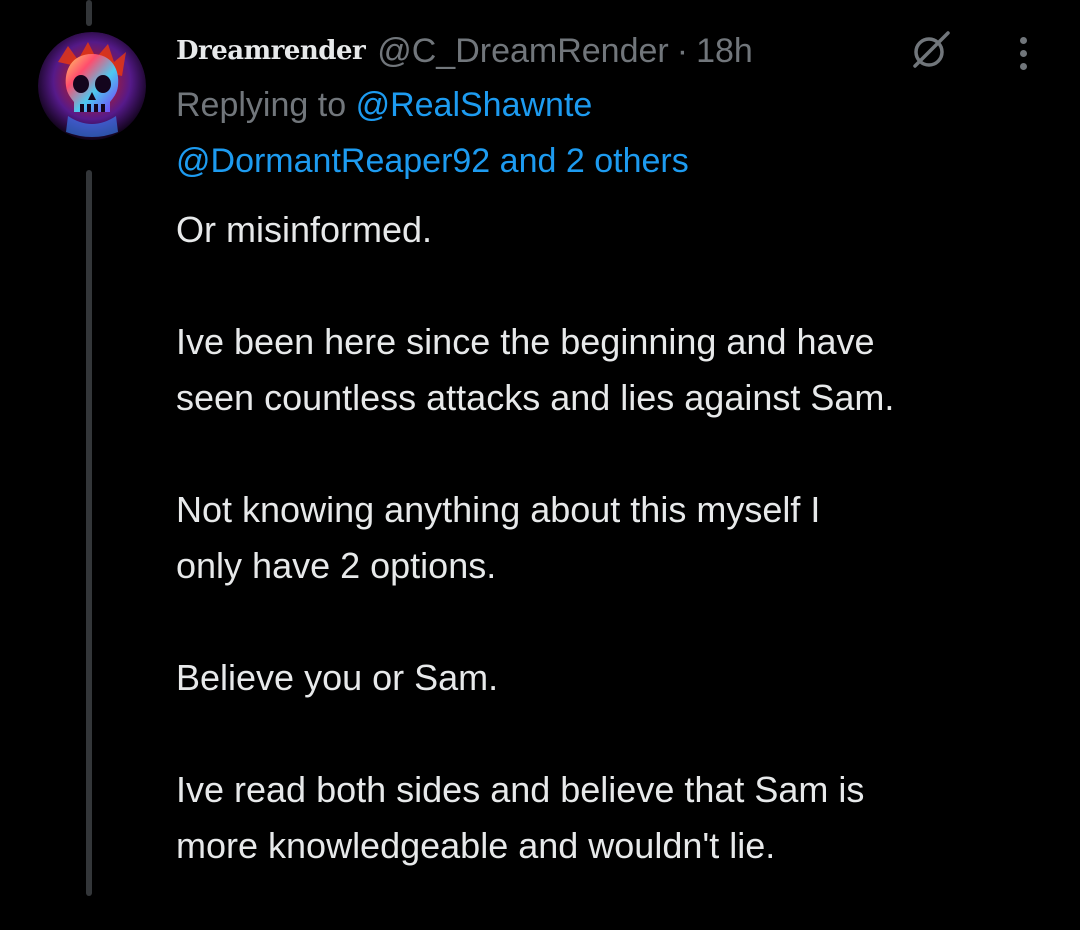  I want to click on more-options-icon, so click(1023, 40).